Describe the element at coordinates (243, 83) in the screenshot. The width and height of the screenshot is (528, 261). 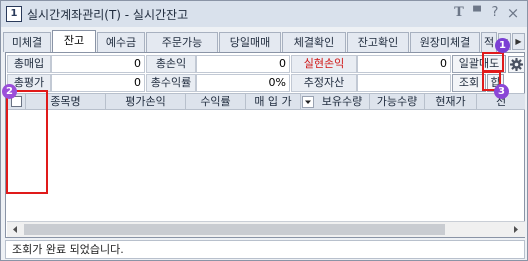
I see `total-return-value: 0%` at that location.